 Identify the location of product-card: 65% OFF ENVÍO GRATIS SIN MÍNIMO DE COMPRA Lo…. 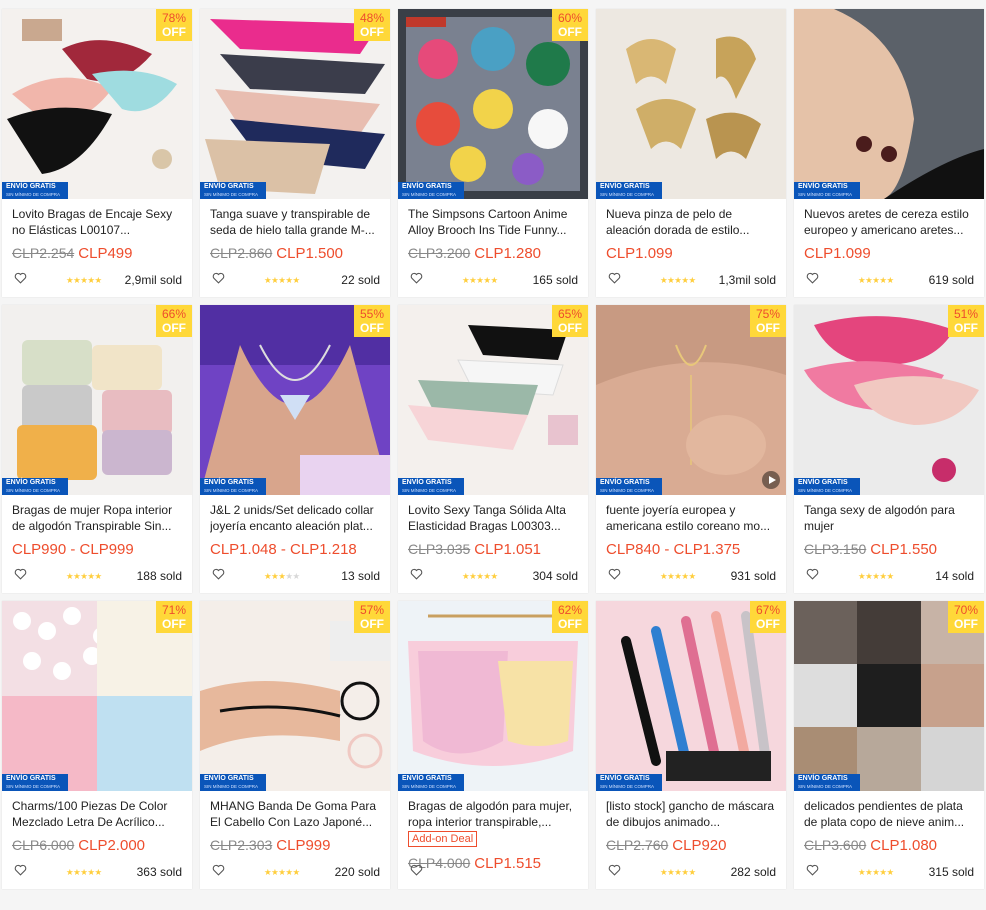
(493, 449).